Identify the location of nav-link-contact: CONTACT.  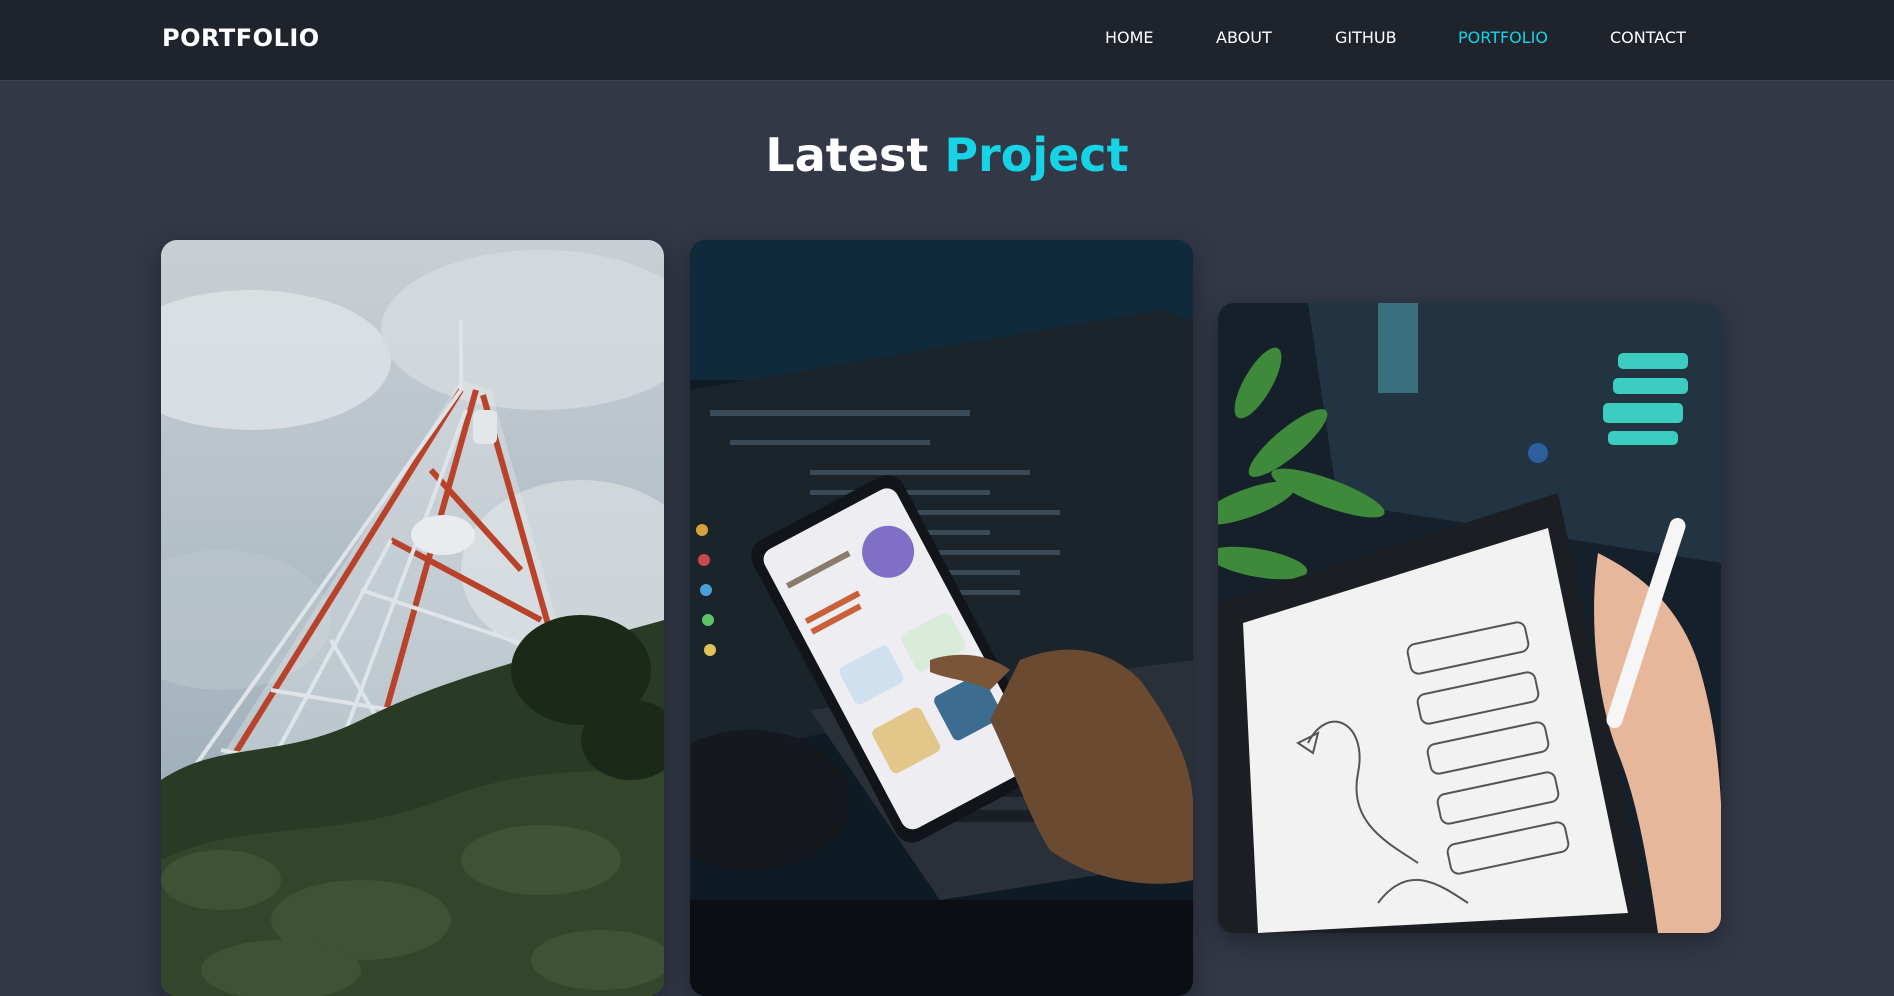
(1648, 37).